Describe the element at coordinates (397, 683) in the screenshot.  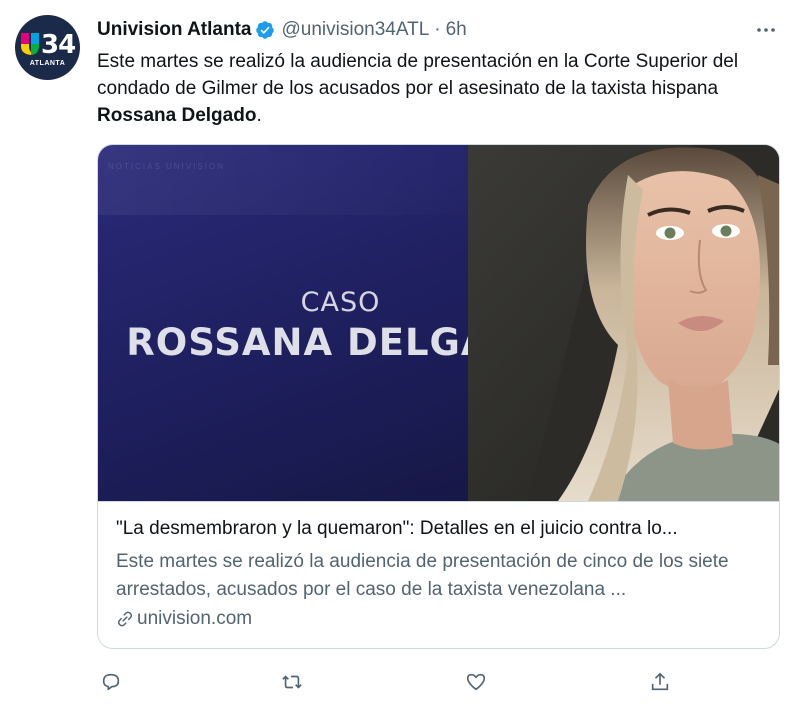
I see `action-bar` at that location.